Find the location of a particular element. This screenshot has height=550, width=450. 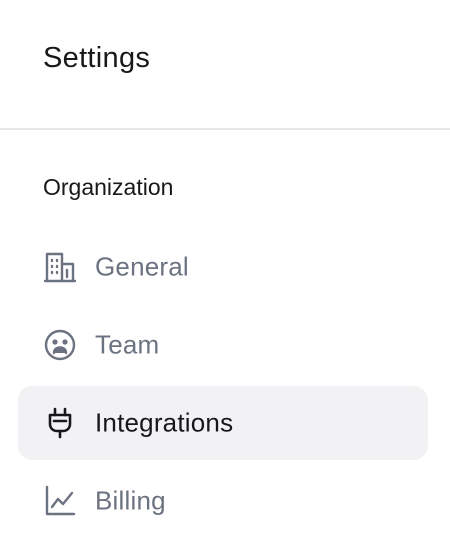

sidebar-item-label: Integrations is located at coordinates (164, 422).